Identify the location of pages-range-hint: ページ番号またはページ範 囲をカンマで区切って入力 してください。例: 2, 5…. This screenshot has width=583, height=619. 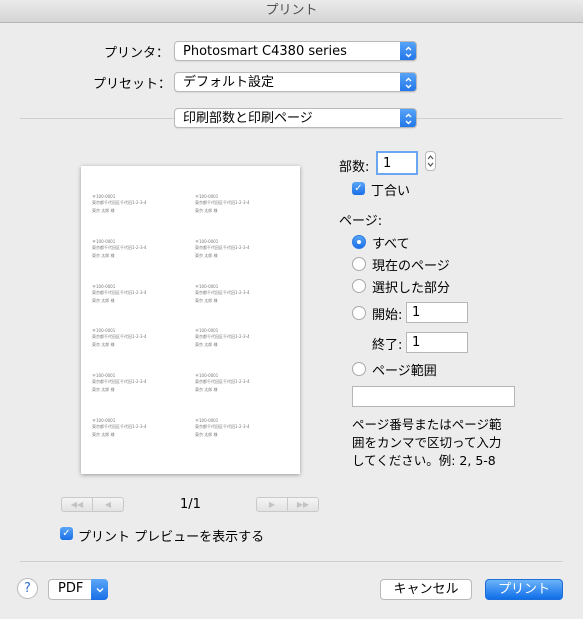
(452, 443).